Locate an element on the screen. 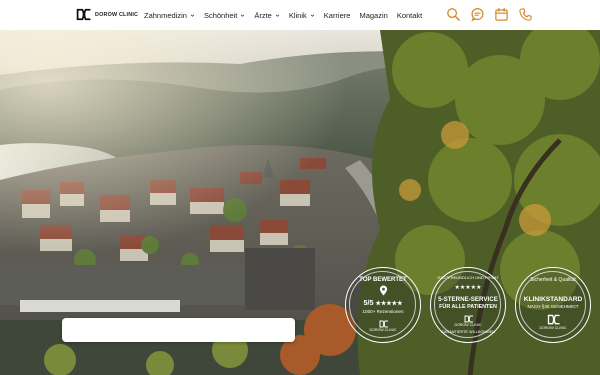  nav-item-label: Karriere is located at coordinates (337, 15).